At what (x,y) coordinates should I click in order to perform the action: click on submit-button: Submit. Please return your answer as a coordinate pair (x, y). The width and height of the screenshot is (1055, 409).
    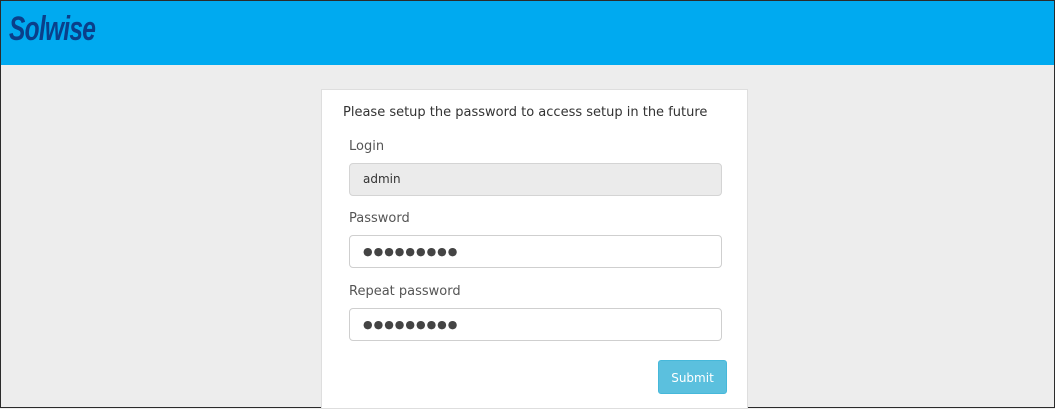
    Looking at the image, I should click on (692, 377).